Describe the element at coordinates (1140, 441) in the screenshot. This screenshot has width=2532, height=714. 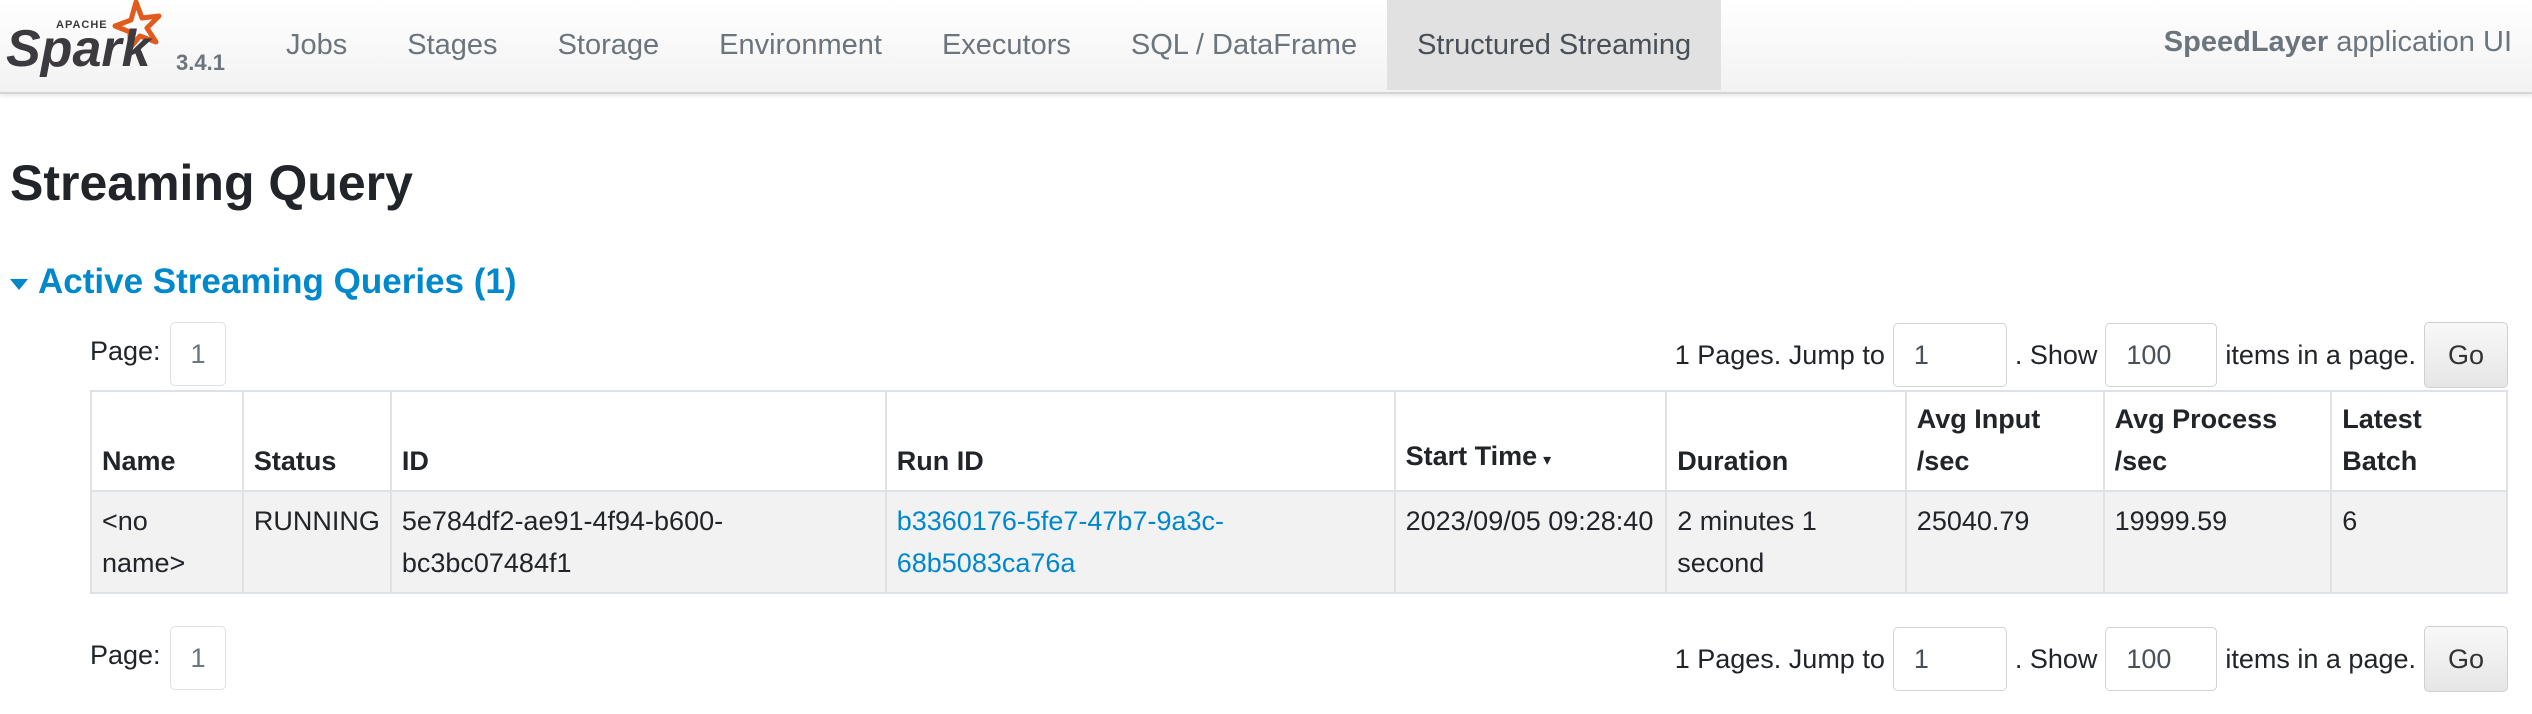
I see `column-header-run-id: Run ID` at that location.